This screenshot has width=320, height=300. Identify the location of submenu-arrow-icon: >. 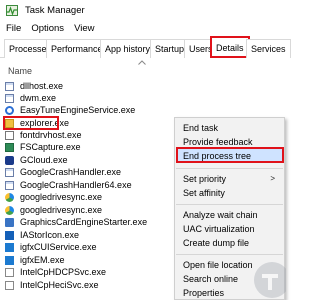
(272, 178).